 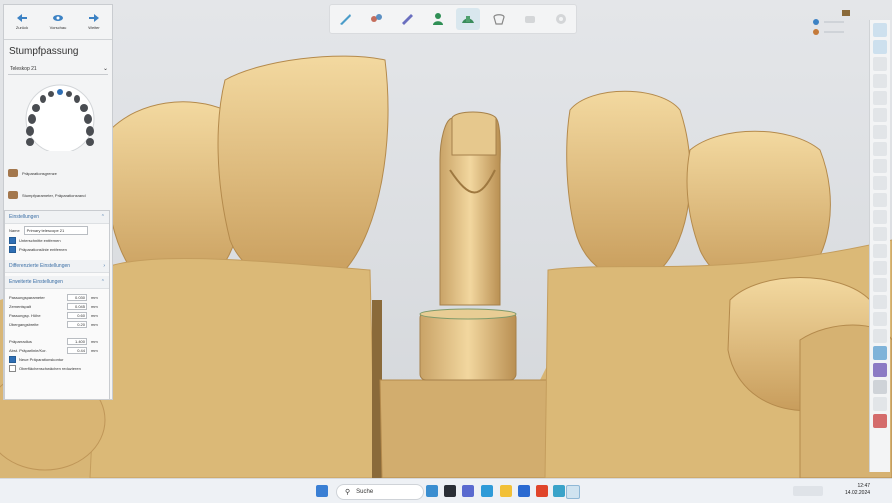 What do you see at coordinates (14, 230) in the screenshot?
I see `name-label: Name` at bounding box center [14, 230].